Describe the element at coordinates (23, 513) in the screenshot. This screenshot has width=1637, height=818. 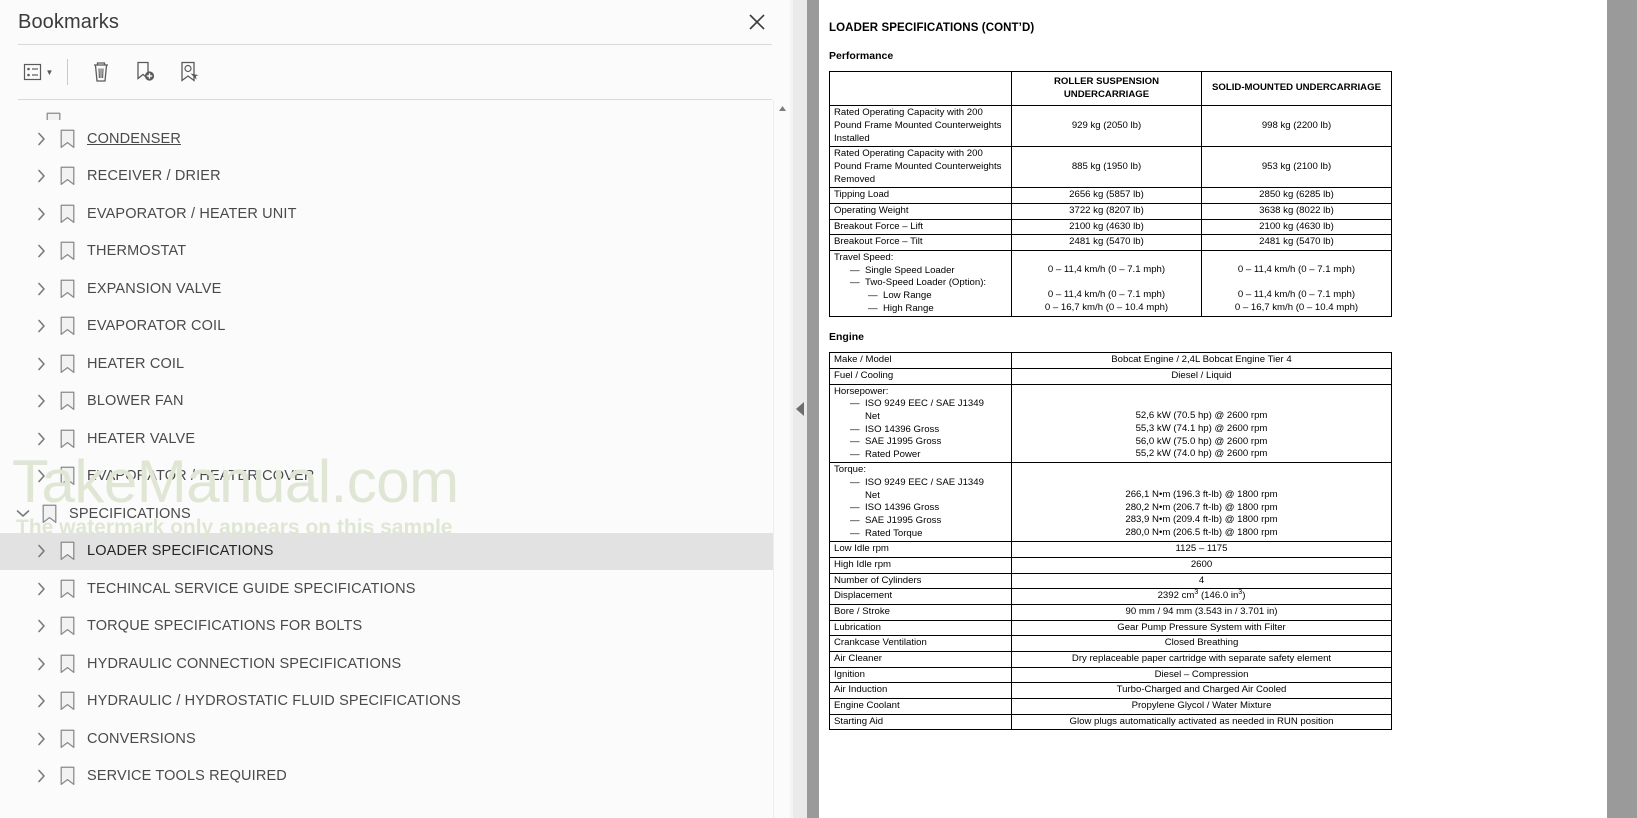
I see `chevron-down-icon` at that location.